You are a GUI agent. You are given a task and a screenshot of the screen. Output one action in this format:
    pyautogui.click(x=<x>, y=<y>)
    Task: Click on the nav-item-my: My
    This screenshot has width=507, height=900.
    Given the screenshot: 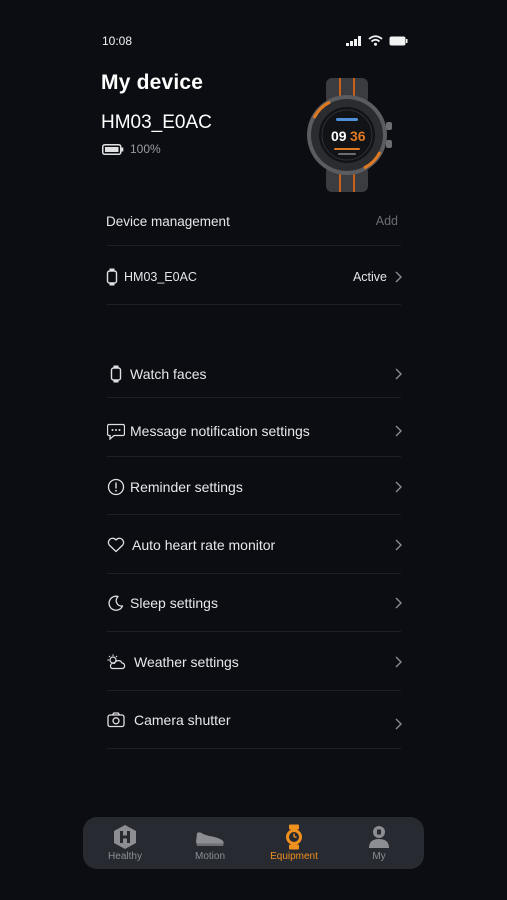 What is the action you would take?
    pyautogui.click(x=379, y=843)
    